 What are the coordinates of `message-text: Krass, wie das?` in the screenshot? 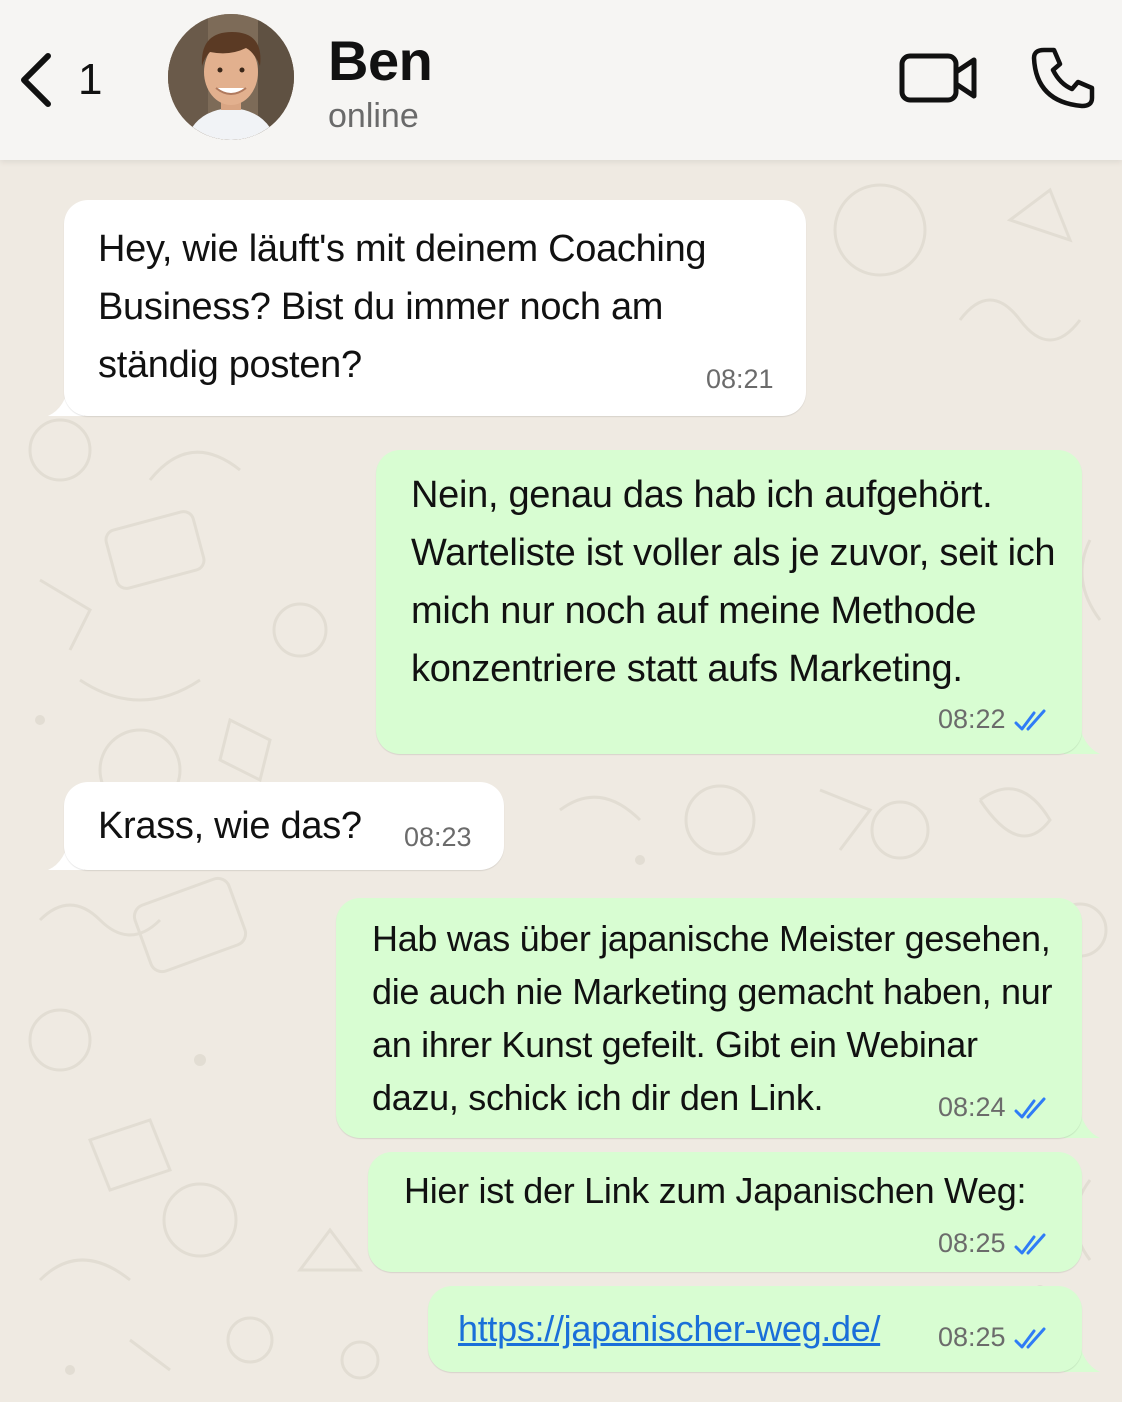 It's located at (230, 826).